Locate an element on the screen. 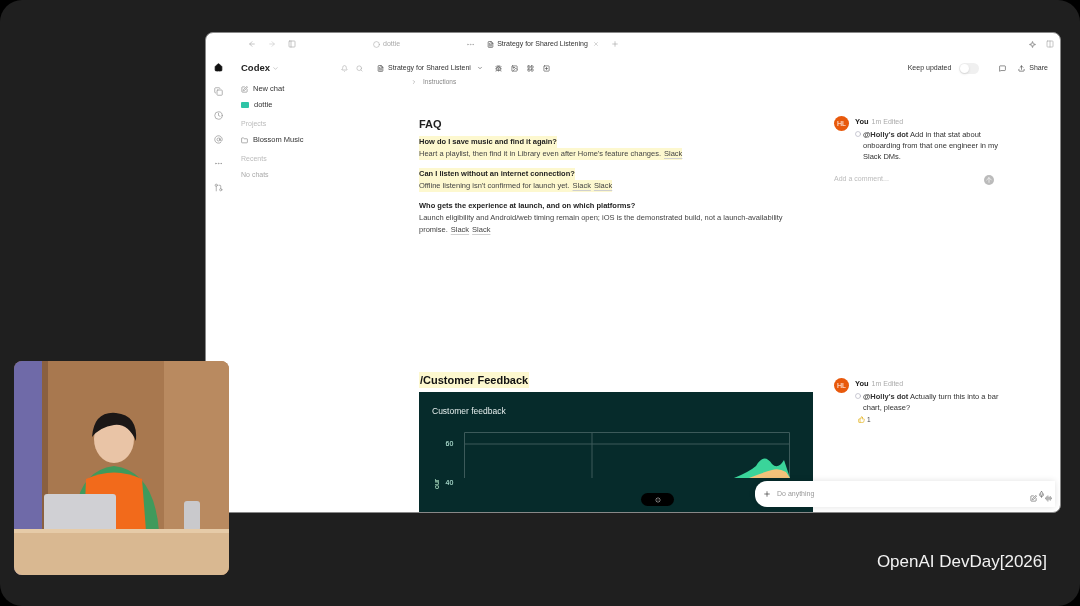  image-icon is located at coordinates (514, 68).